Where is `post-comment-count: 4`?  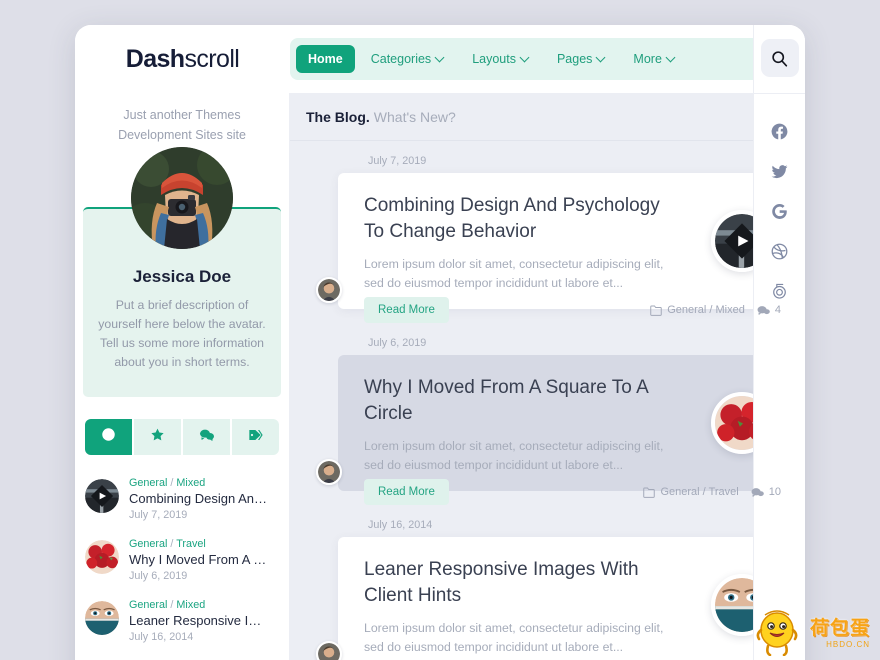
post-comment-count: 4 is located at coordinates (769, 310).